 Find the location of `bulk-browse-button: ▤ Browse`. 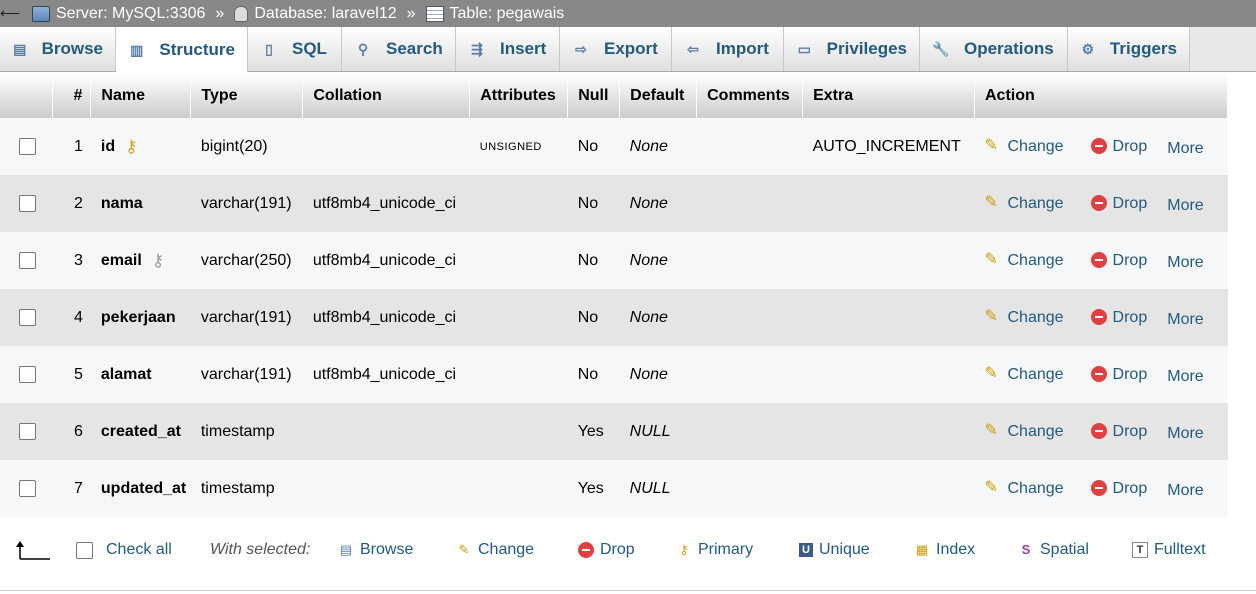

bulk-browse-button: ▤ Browse is located at coordinates (376, 550).